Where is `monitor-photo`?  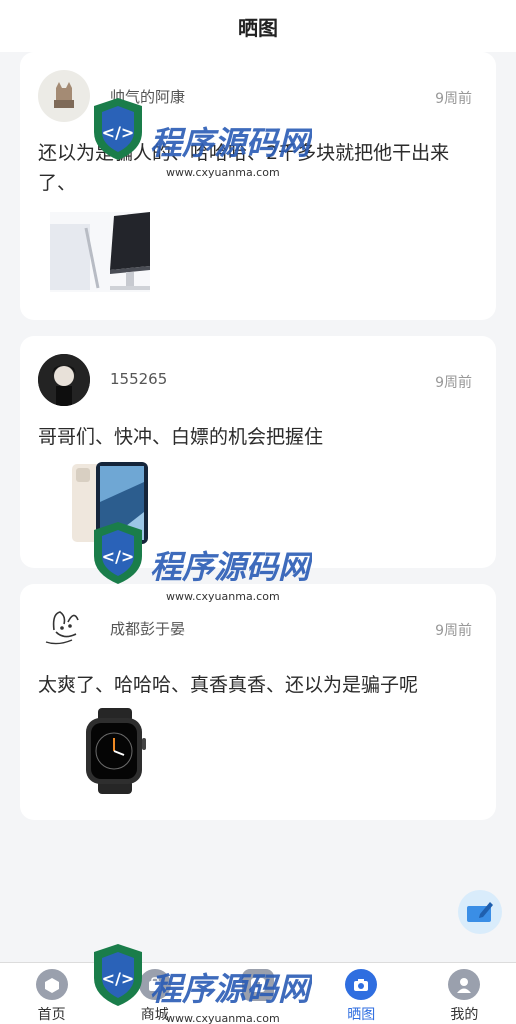
monitor-photo is located at coordinates (100, 252).